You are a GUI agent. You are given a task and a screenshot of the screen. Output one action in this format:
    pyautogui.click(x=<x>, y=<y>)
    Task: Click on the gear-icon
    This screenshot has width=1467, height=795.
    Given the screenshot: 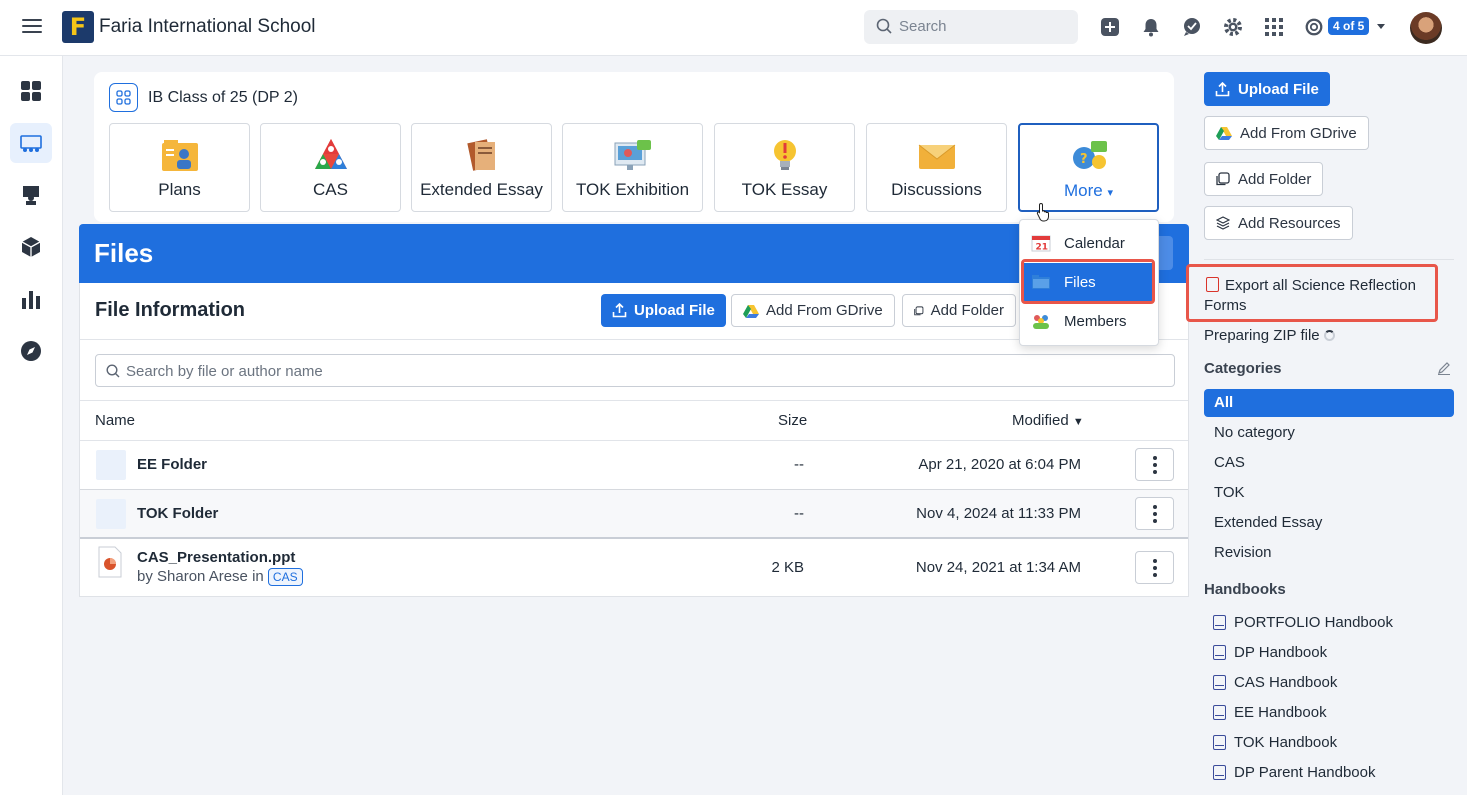 What is the action you would take?
    pyautogui.click(x=1233, y=27)
    